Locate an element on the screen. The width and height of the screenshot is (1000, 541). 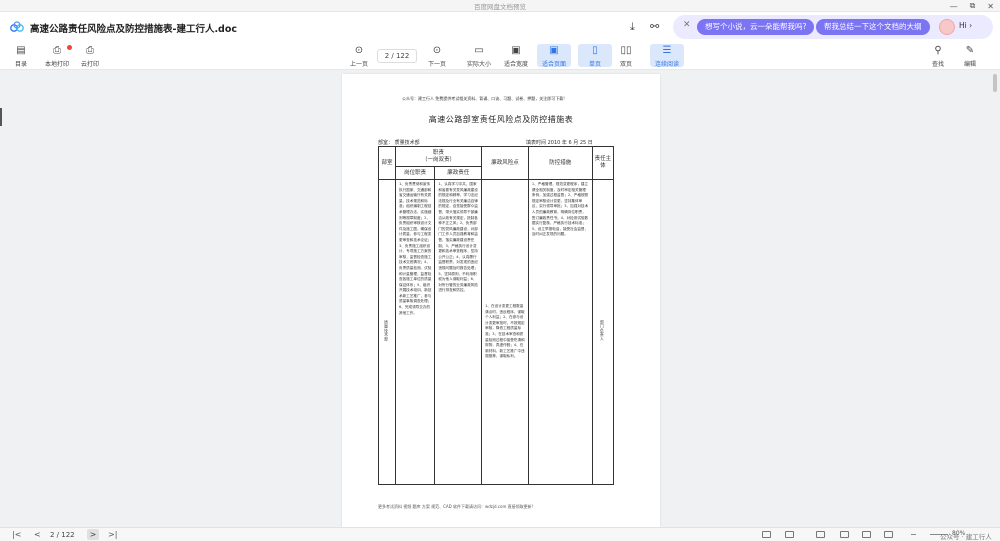
bottom-page-indicator: 2 / 122 is located at coordinates (62, 535).